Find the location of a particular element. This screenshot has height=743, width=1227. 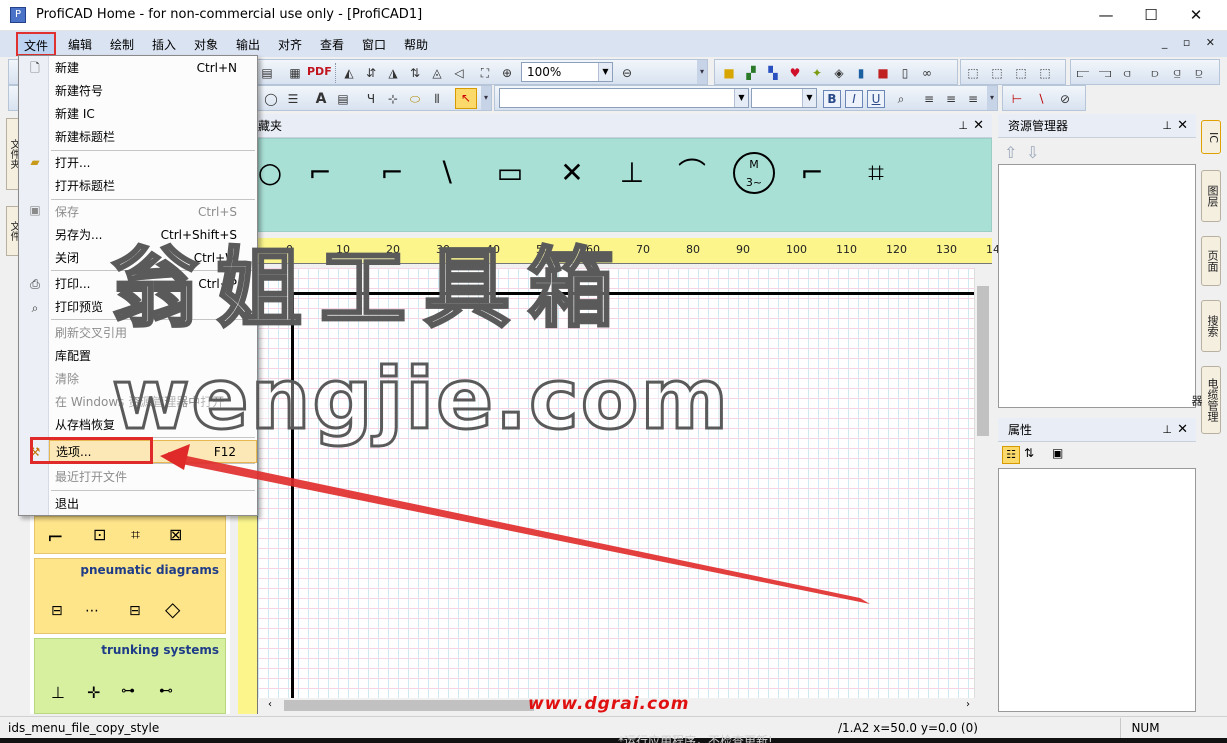

library-card-pneumatic: pneumatic diagrams ⊟ ⋯ ⊟ ◇ is located at coordinates (130, 596).